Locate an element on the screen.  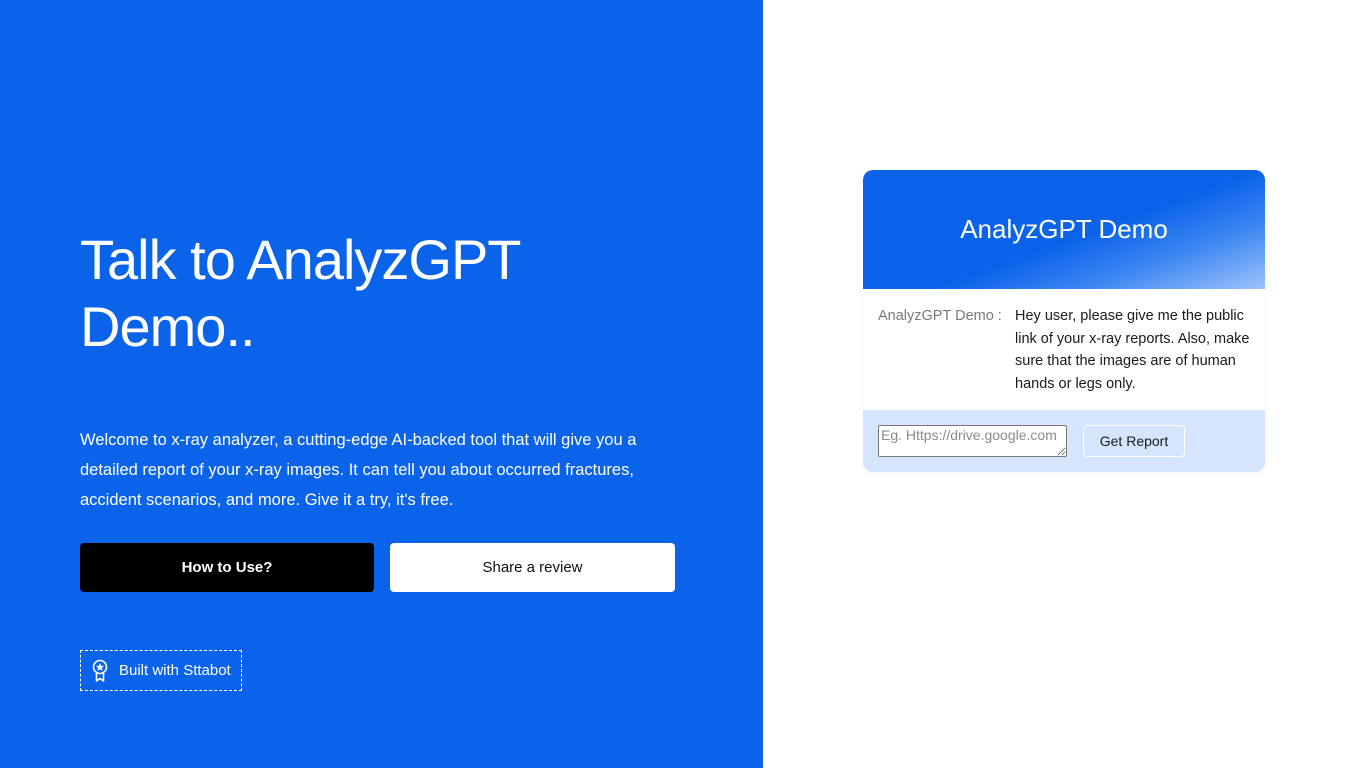
built-with-label: Built with Sttabot is located at coordinates (175, 670).